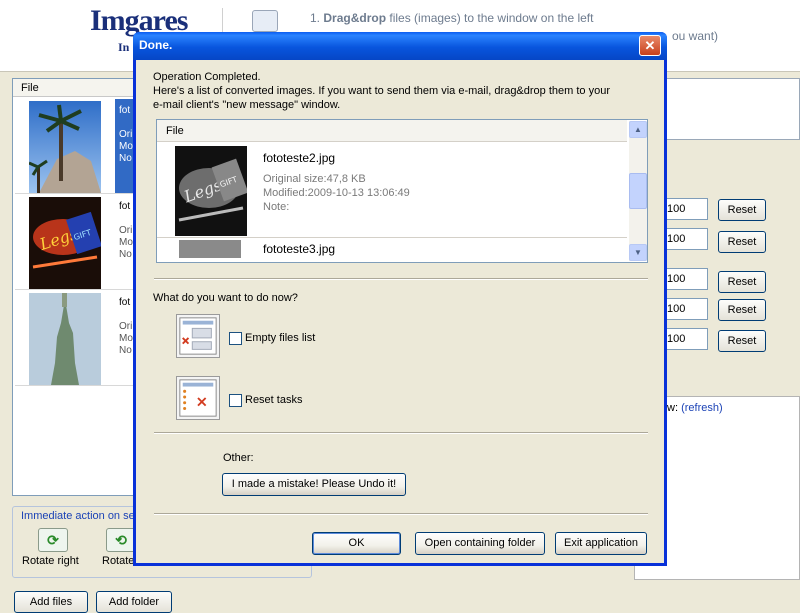  What do you see at coordinates (210, 249) in the screenshot?
I see `file-thumbnail-partial` at bounding box center [210, 249].